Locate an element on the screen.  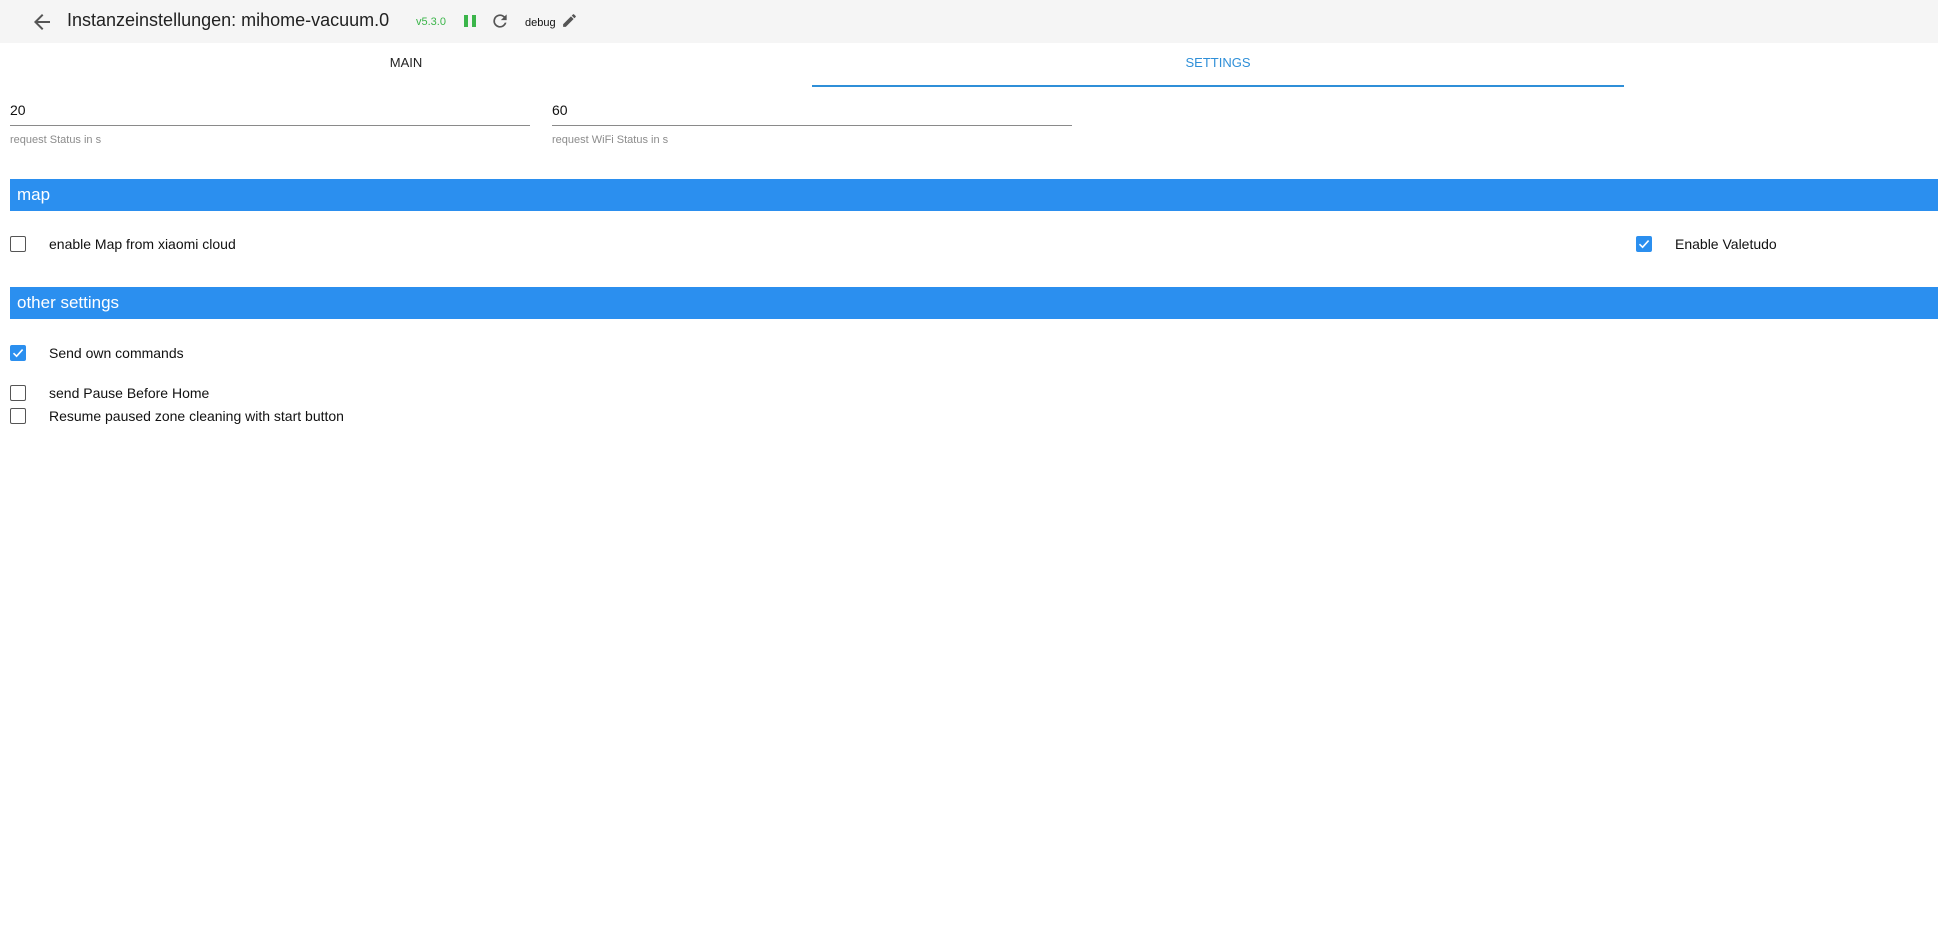
reload-icon is located at coordinates (500, 21).